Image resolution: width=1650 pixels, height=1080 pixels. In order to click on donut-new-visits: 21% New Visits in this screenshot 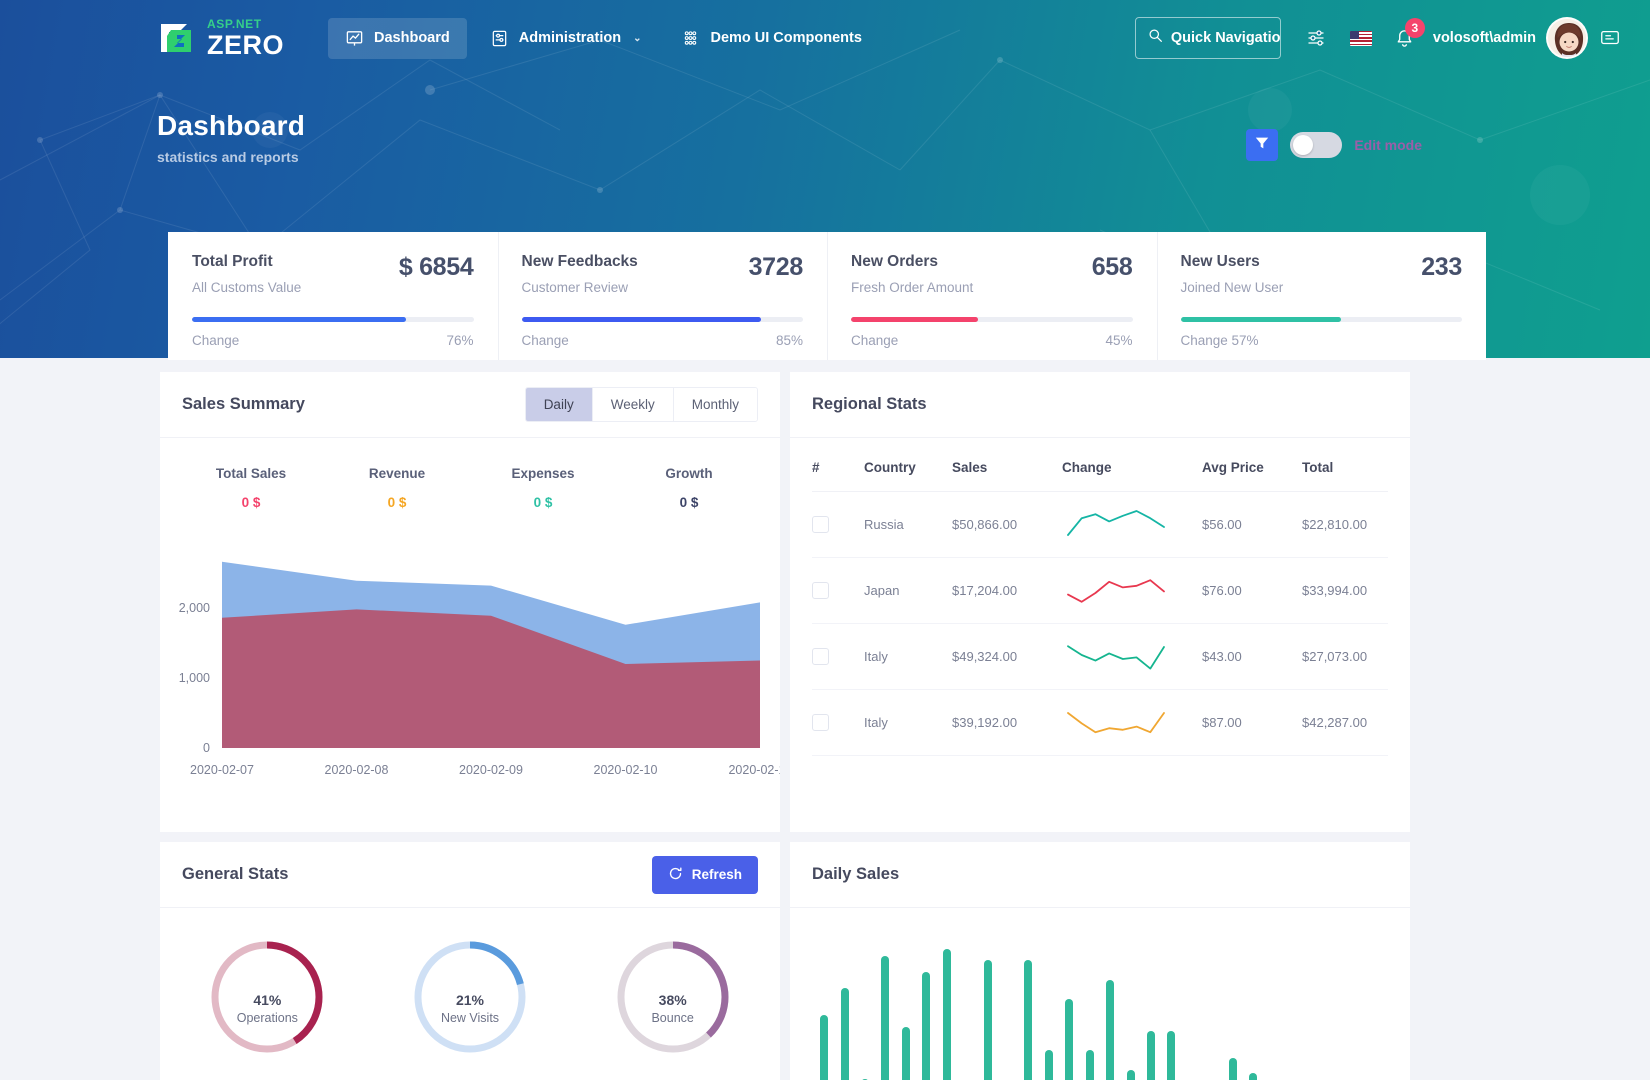, I will do `click(470, 997)`.